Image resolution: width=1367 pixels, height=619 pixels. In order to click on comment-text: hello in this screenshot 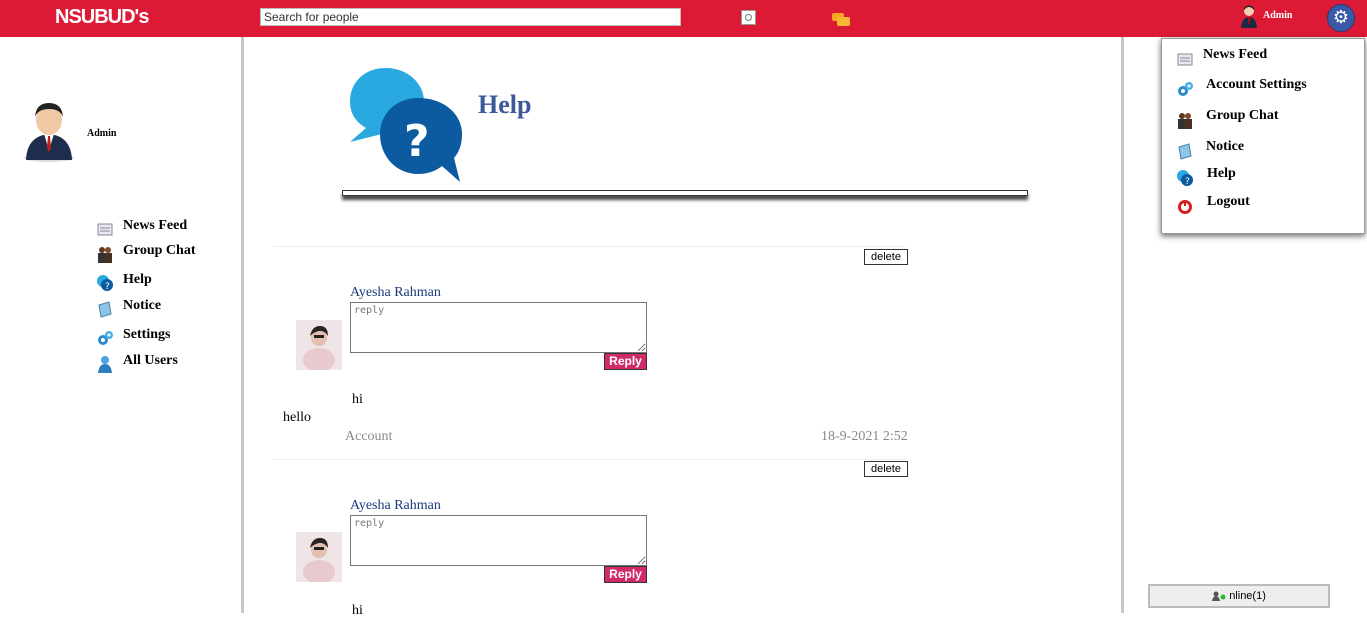, I will do `click(297, 417)`.